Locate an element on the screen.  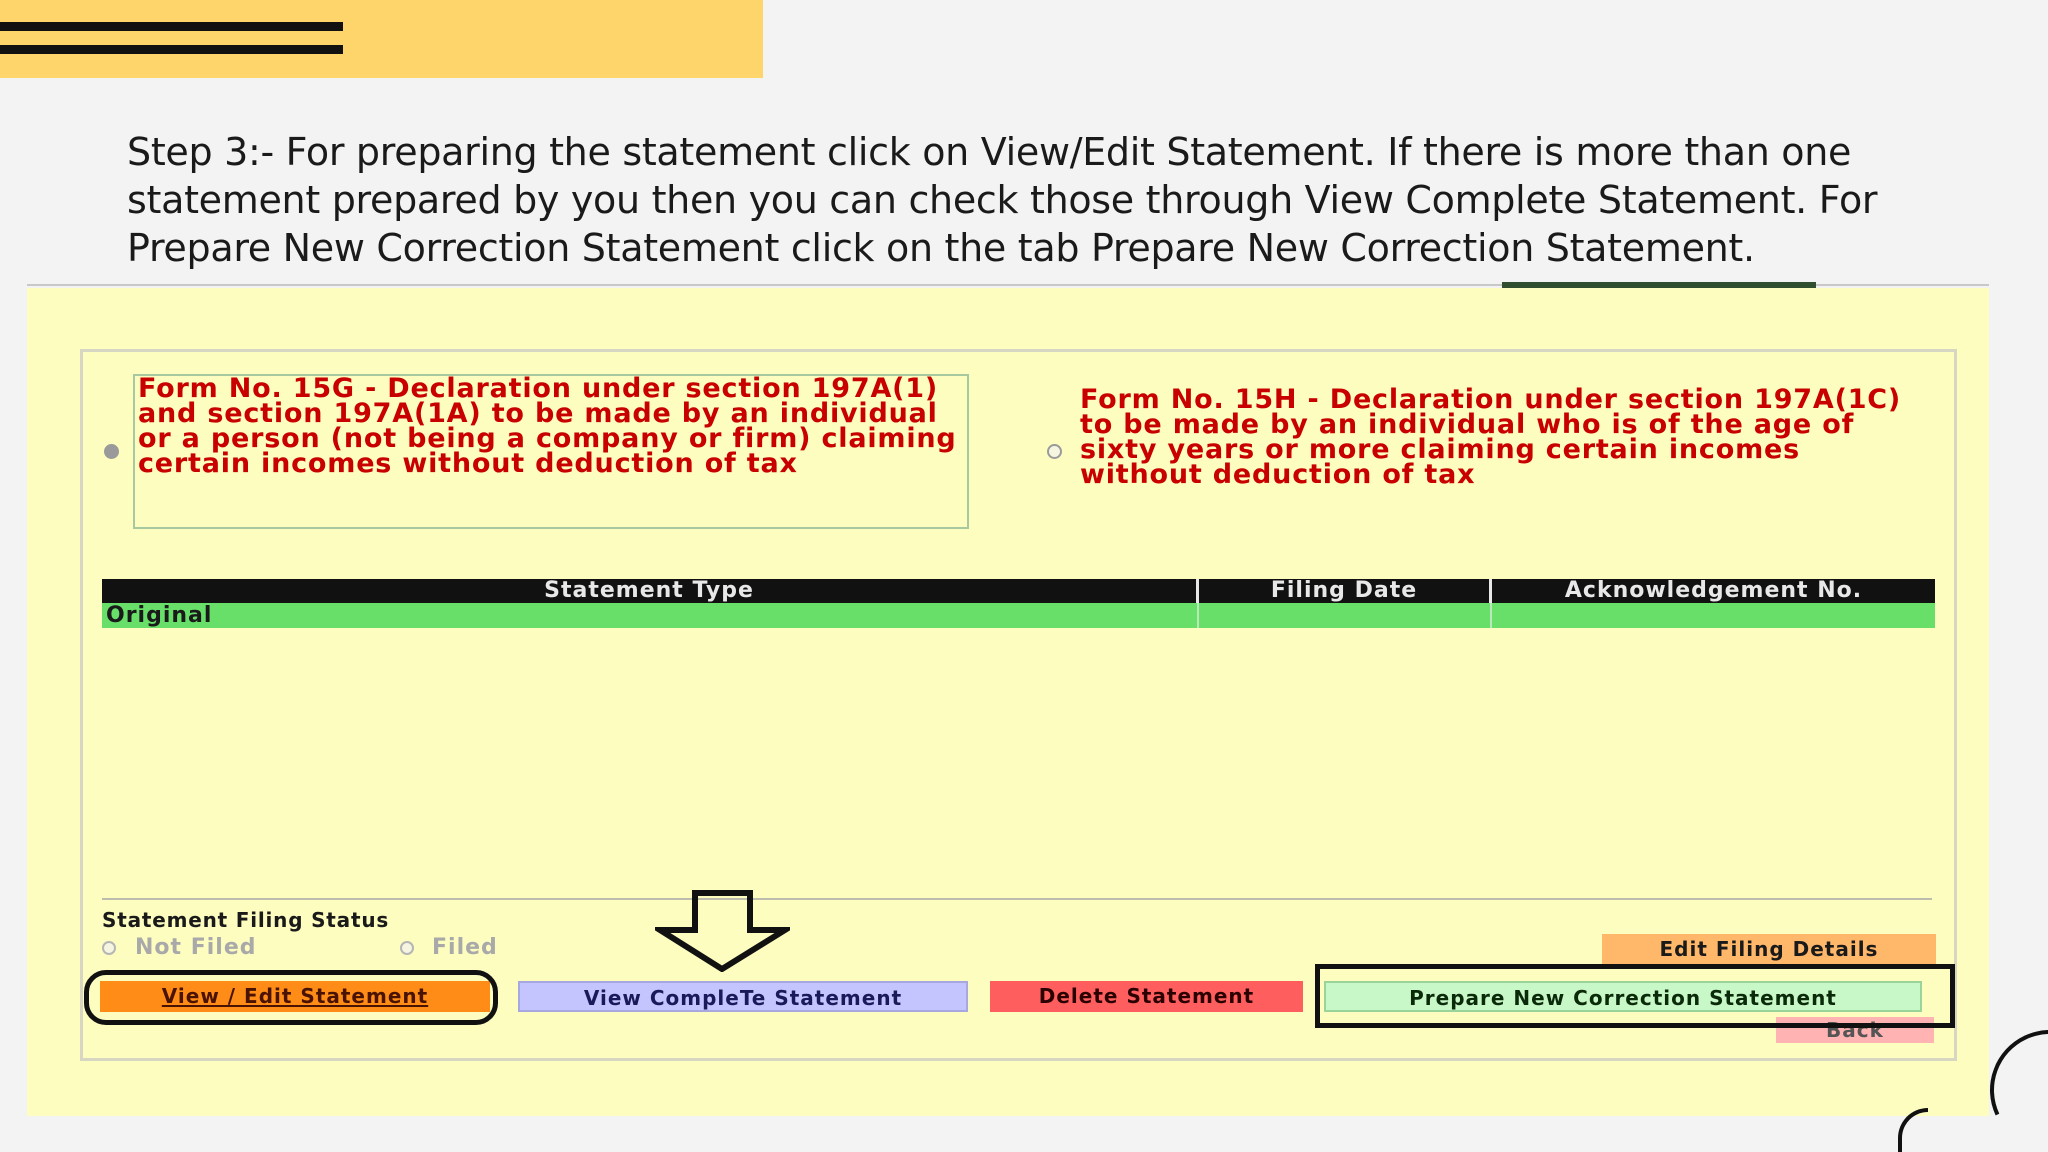
status-divider is located at coordinates (1017, 899).